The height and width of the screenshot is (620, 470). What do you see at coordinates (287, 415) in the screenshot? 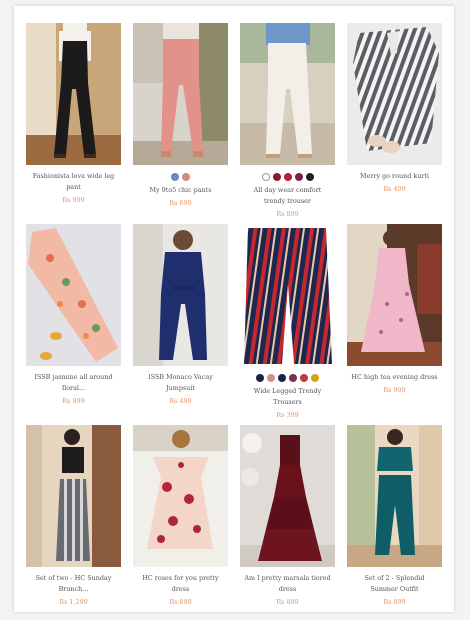
I see `product-price: Rs 399` at bounding box center [287, 415].